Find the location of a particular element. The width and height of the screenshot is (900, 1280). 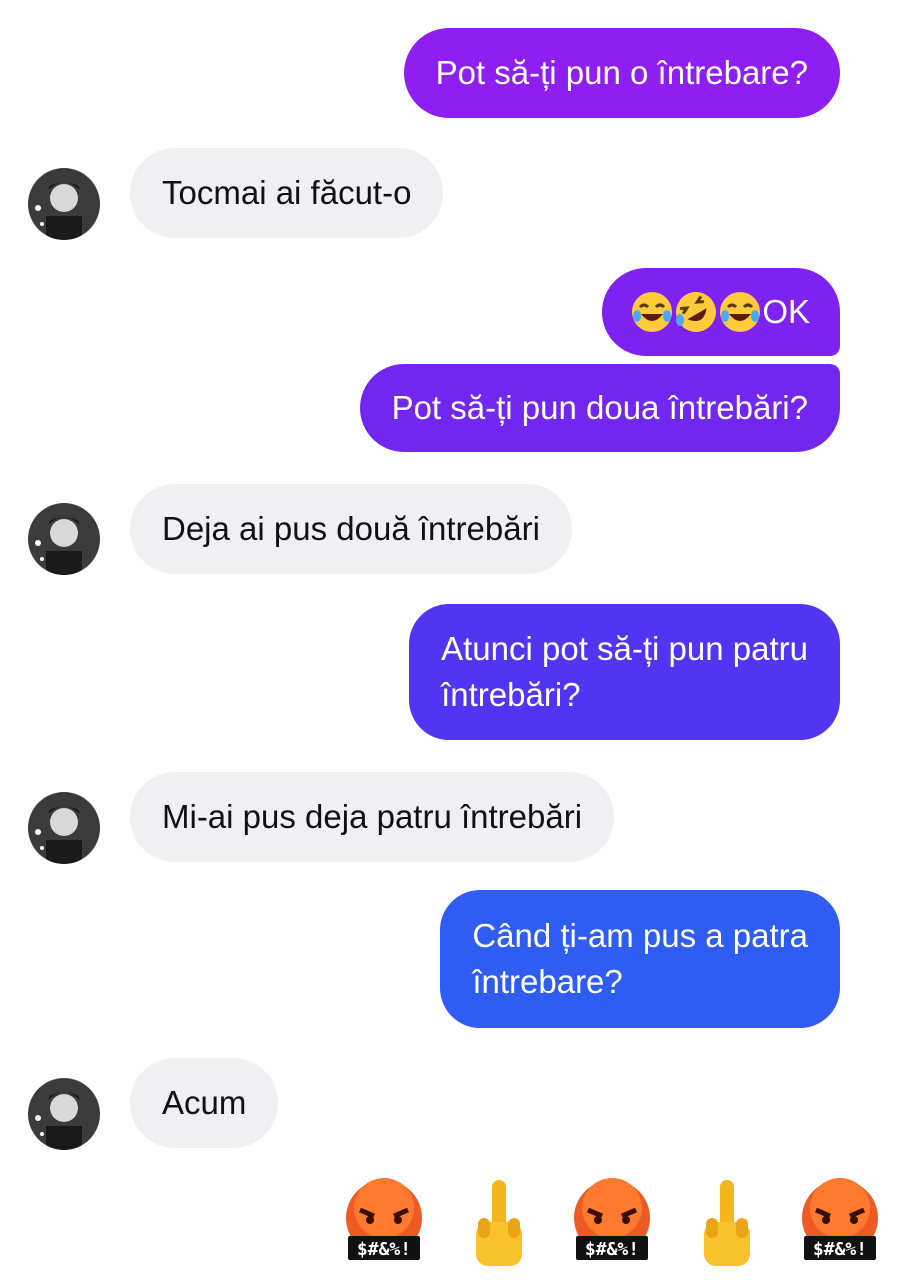

message-text: Acum is located at coordinates (204, 1102).